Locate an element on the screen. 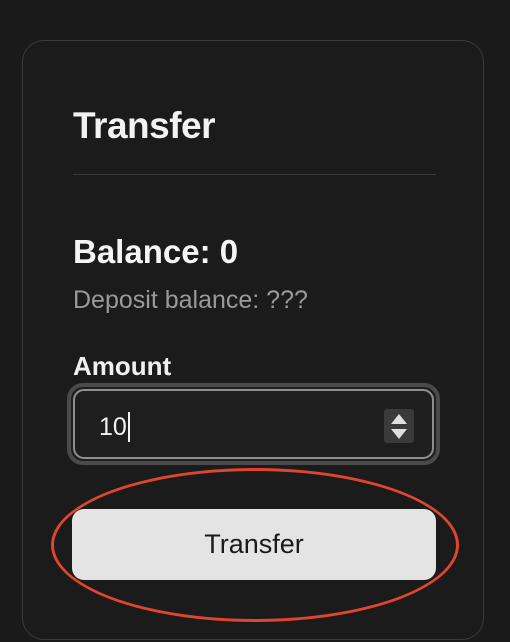  amount-input-value: 10 is located at coordinates (114, 427).